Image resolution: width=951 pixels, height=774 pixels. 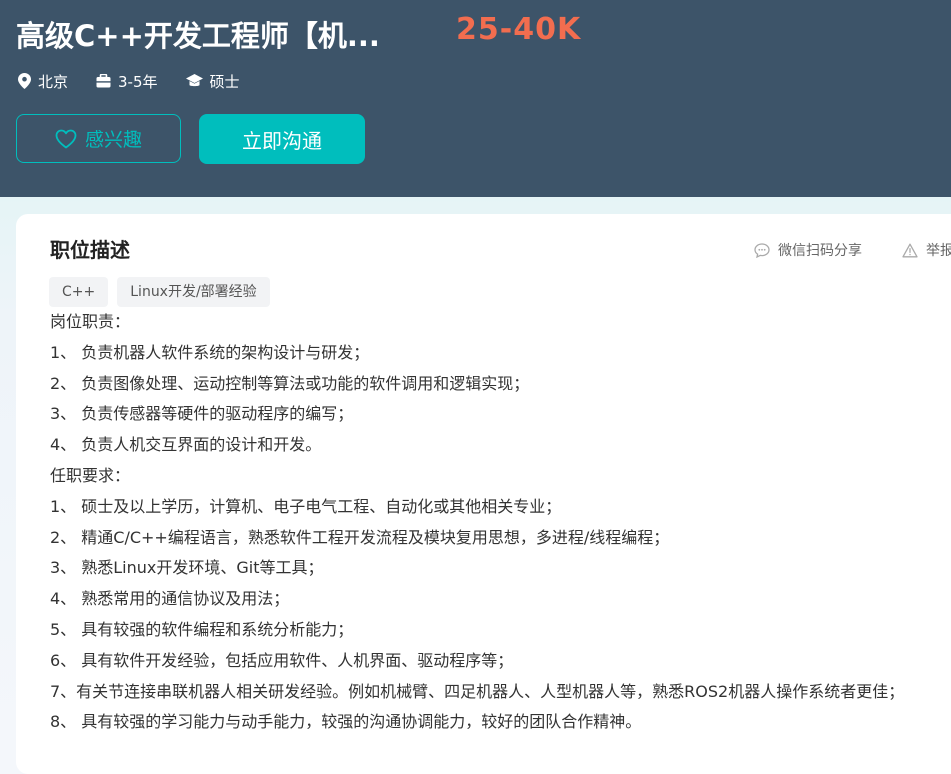 What do you see at coordinates (282, 139) in the screenshot?
I see `chat-button: 立即沟通` at bounding box center [282, 139].